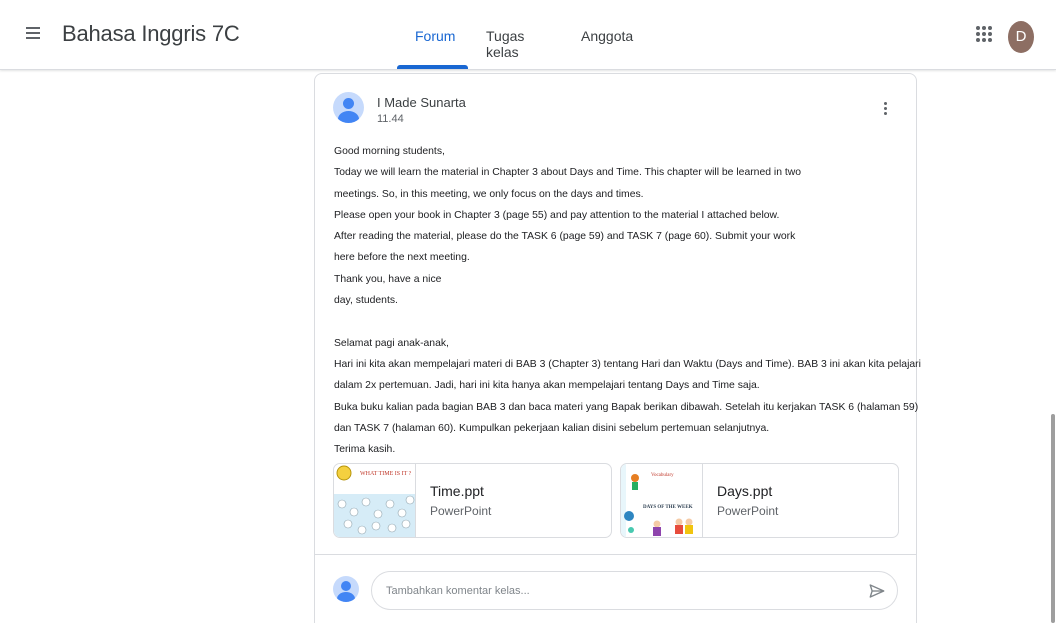 This screenshot has height=623, width=1056. I want to click on attachment-thumbnail: WHAT TIME IS IT ?, so click(375, 500).